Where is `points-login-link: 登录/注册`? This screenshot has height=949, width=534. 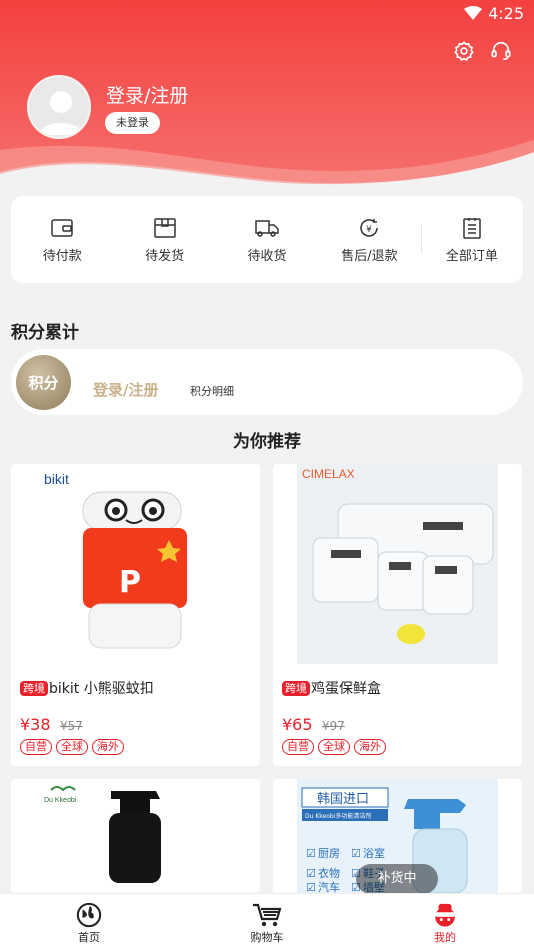
points-login-link: 登录/注册 is located at coordinates (125, 389).